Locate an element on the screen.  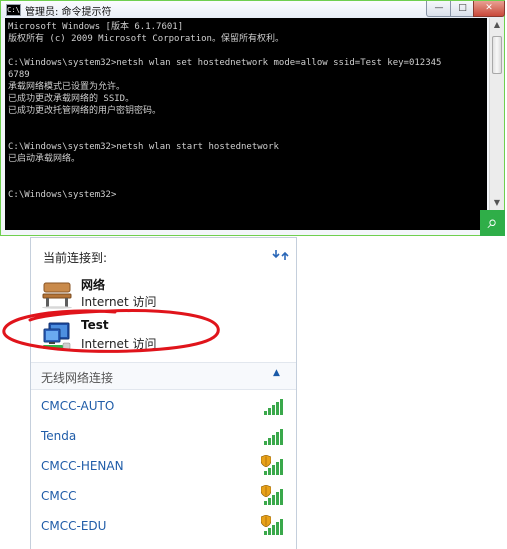
wifi-item-tenda: Tenda is located at coordinates (163, 437).